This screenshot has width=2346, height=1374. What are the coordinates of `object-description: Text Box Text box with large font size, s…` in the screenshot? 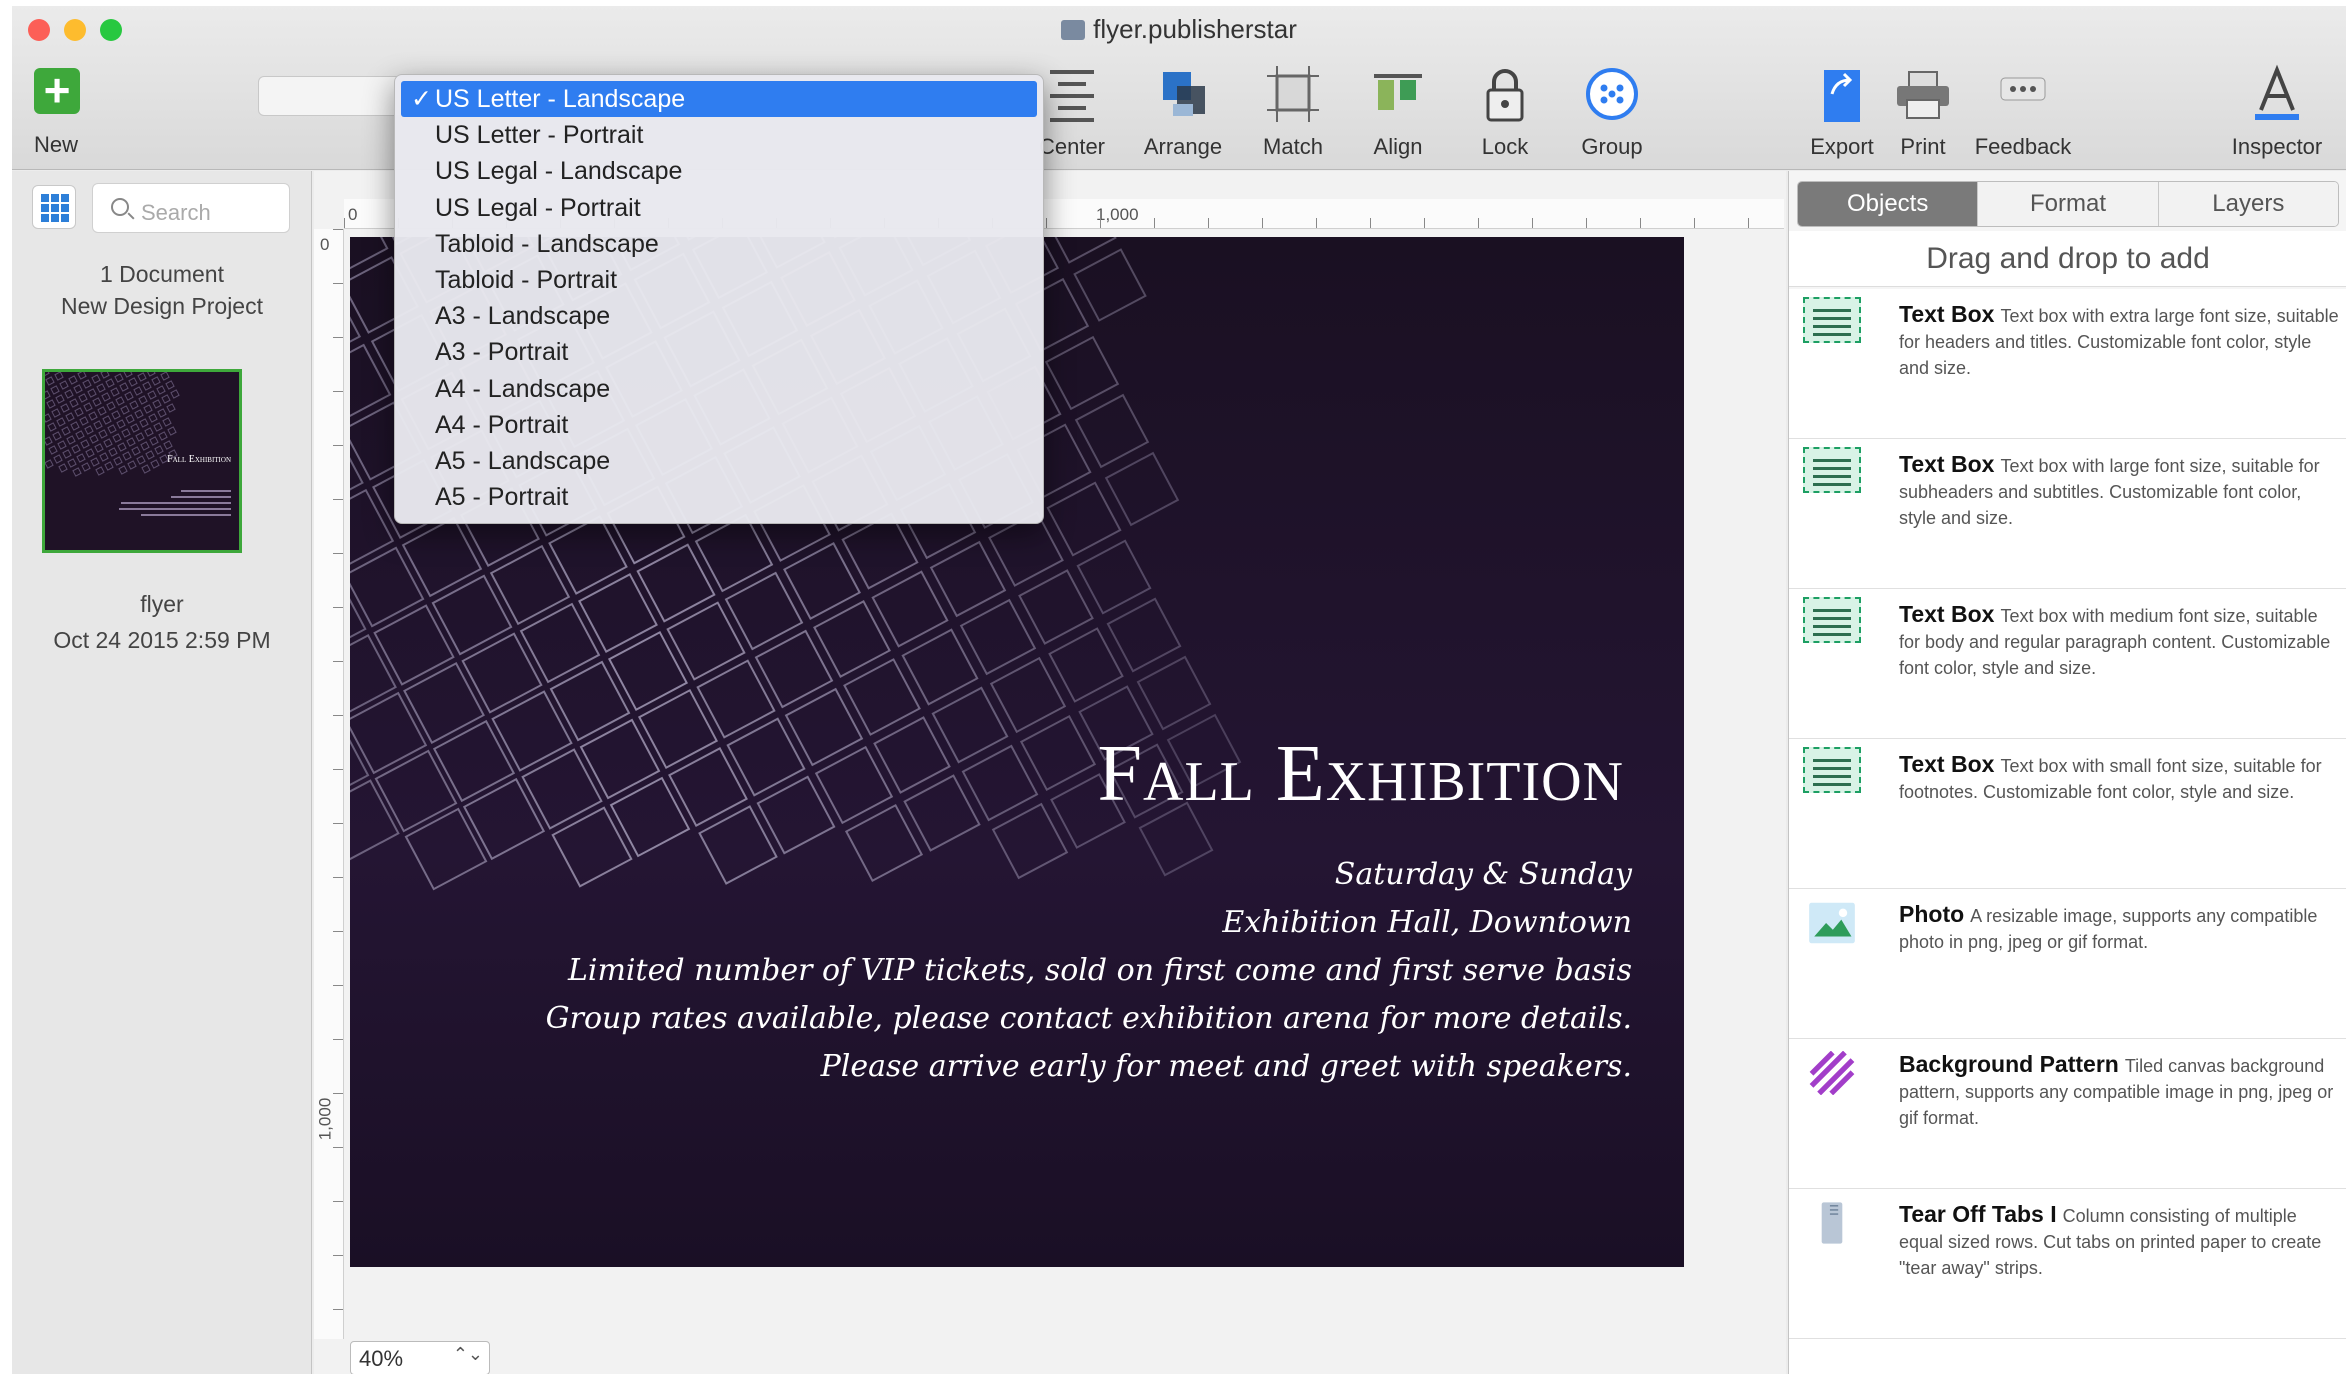 It's located at (2109, 489).